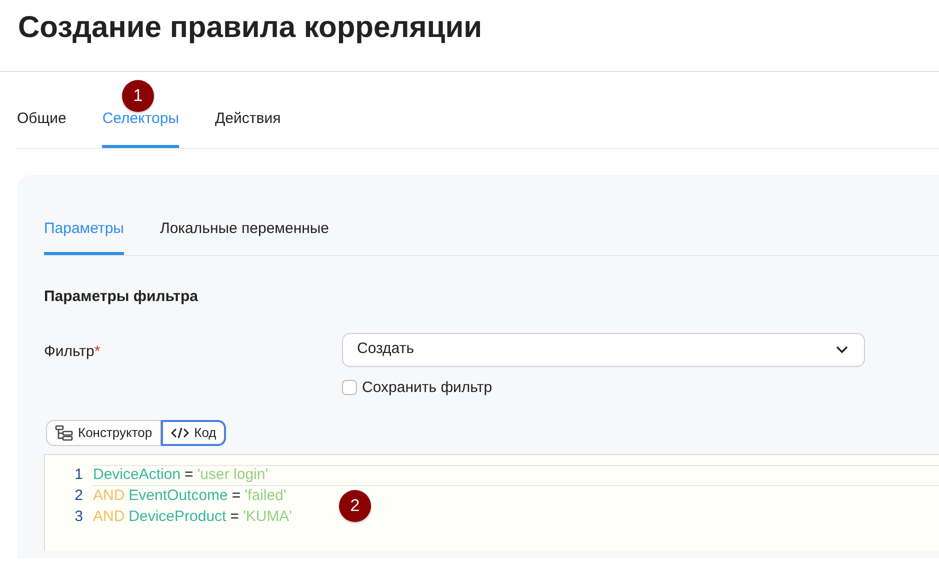  What do you see at coordinates (842, 350) in the screenshot?
I see `chevron-down-icon` at bounding box center [842, 350].